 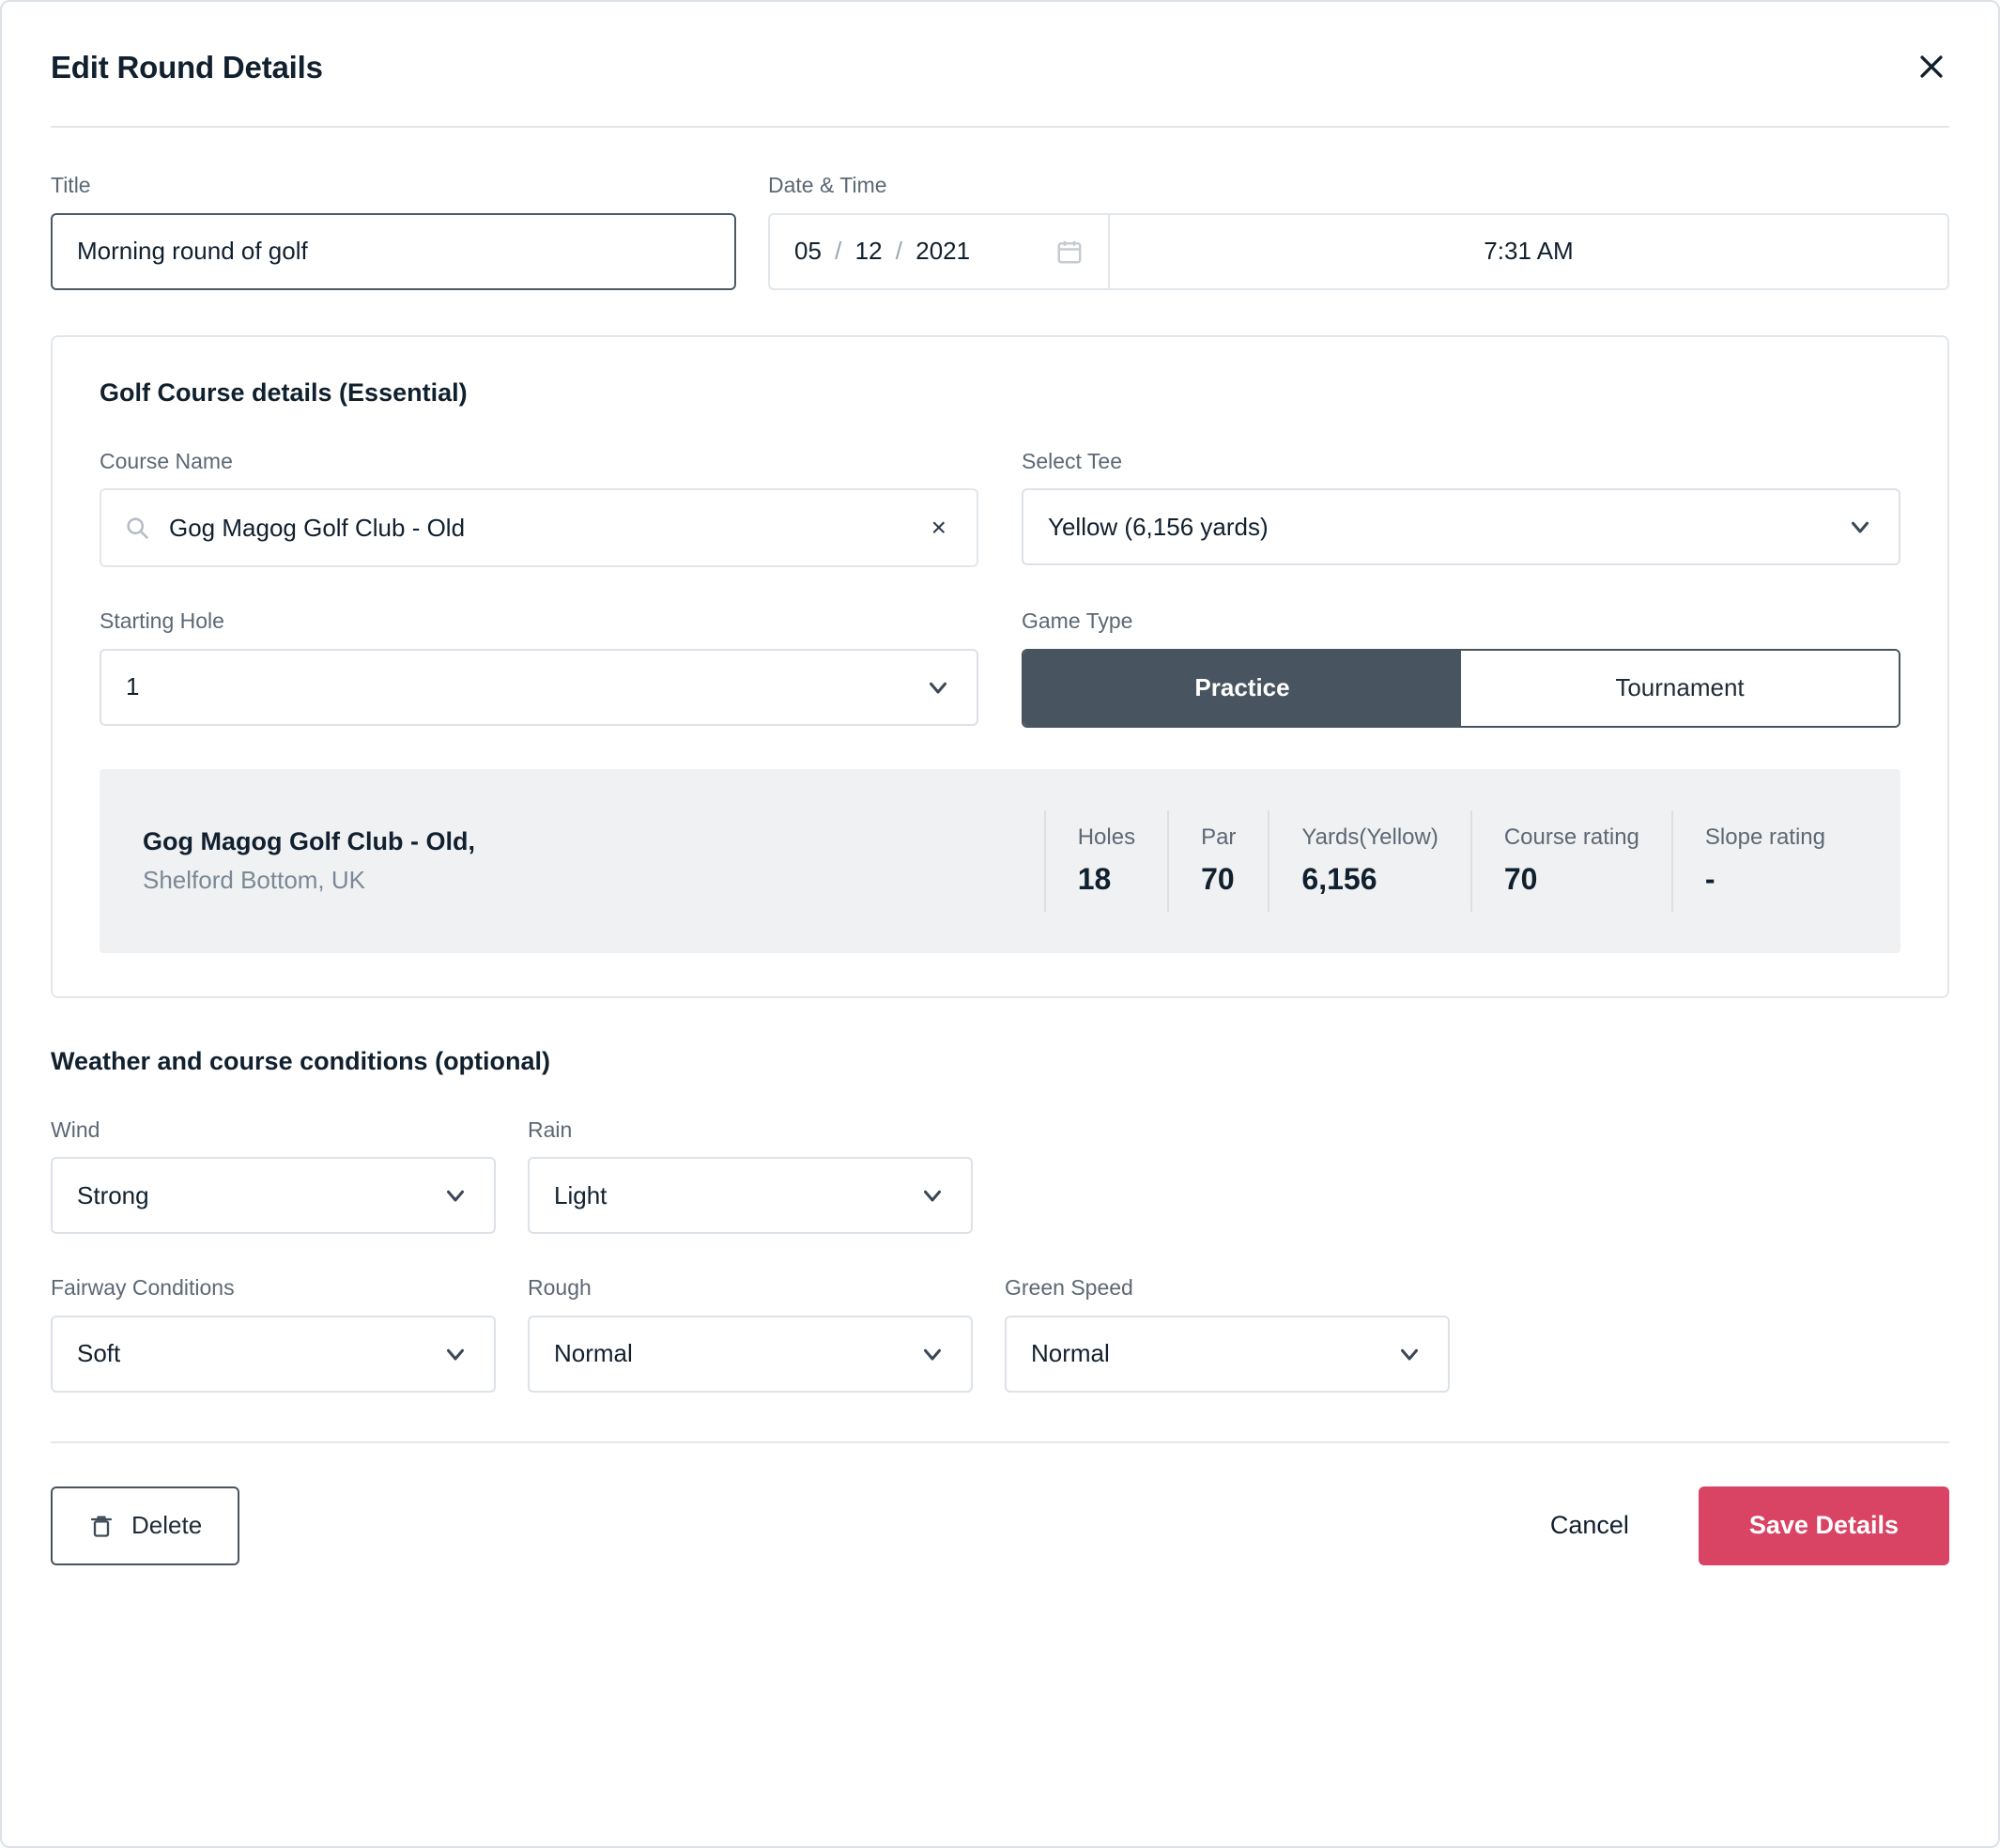 I want to click on fairway-conditions-value: Soft, so click(x=99, y=1353).